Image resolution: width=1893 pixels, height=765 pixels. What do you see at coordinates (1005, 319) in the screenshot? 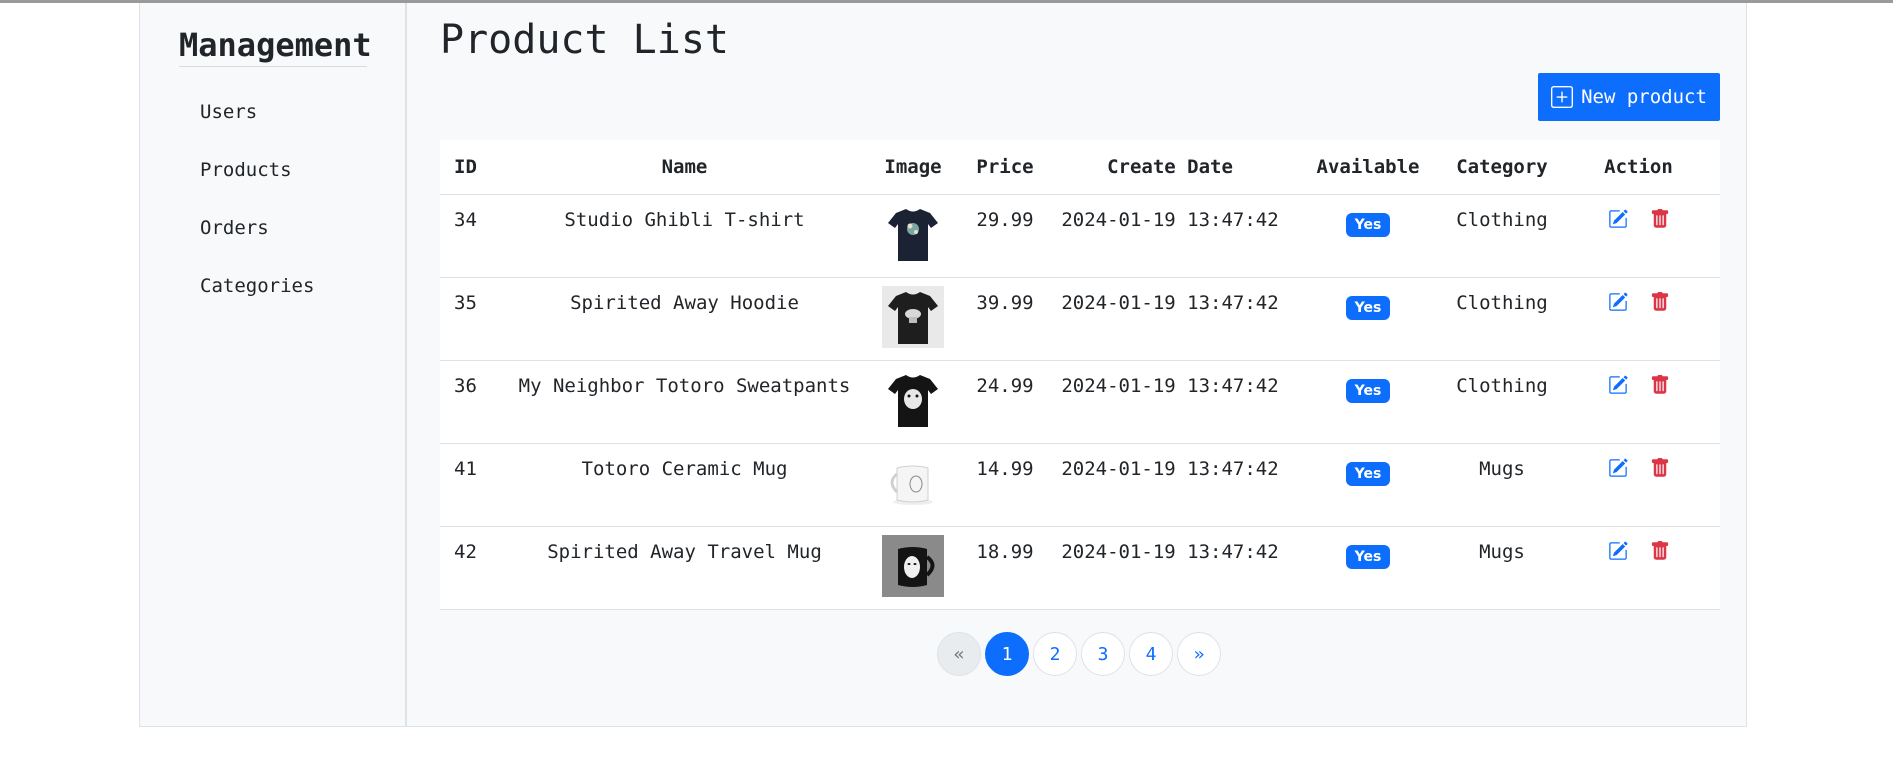
I see `cell-price: 39.99` at bounding box center [1005, 319].